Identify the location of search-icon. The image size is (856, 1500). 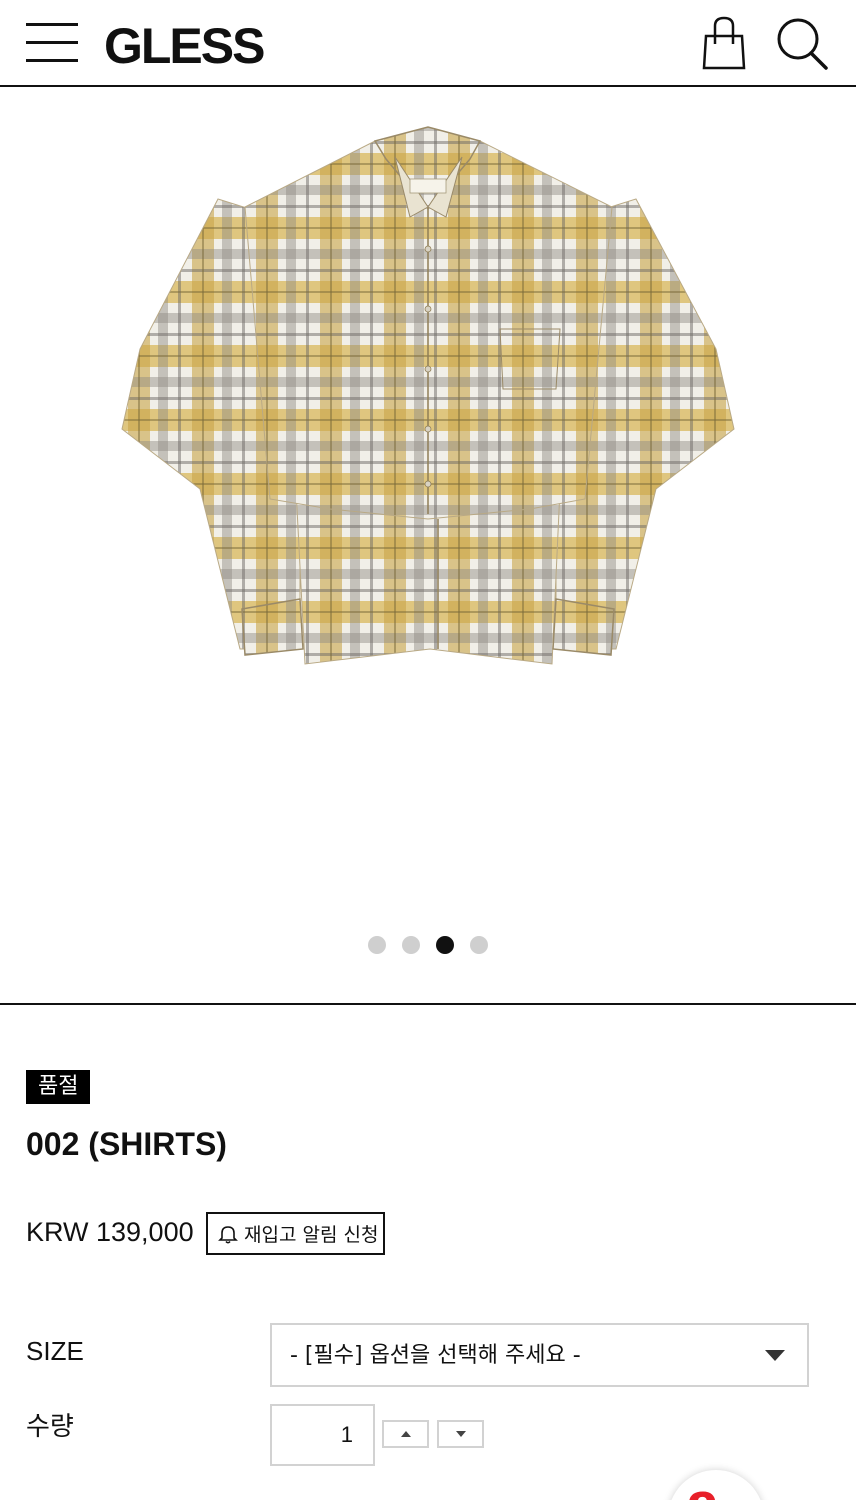
(802, 43).